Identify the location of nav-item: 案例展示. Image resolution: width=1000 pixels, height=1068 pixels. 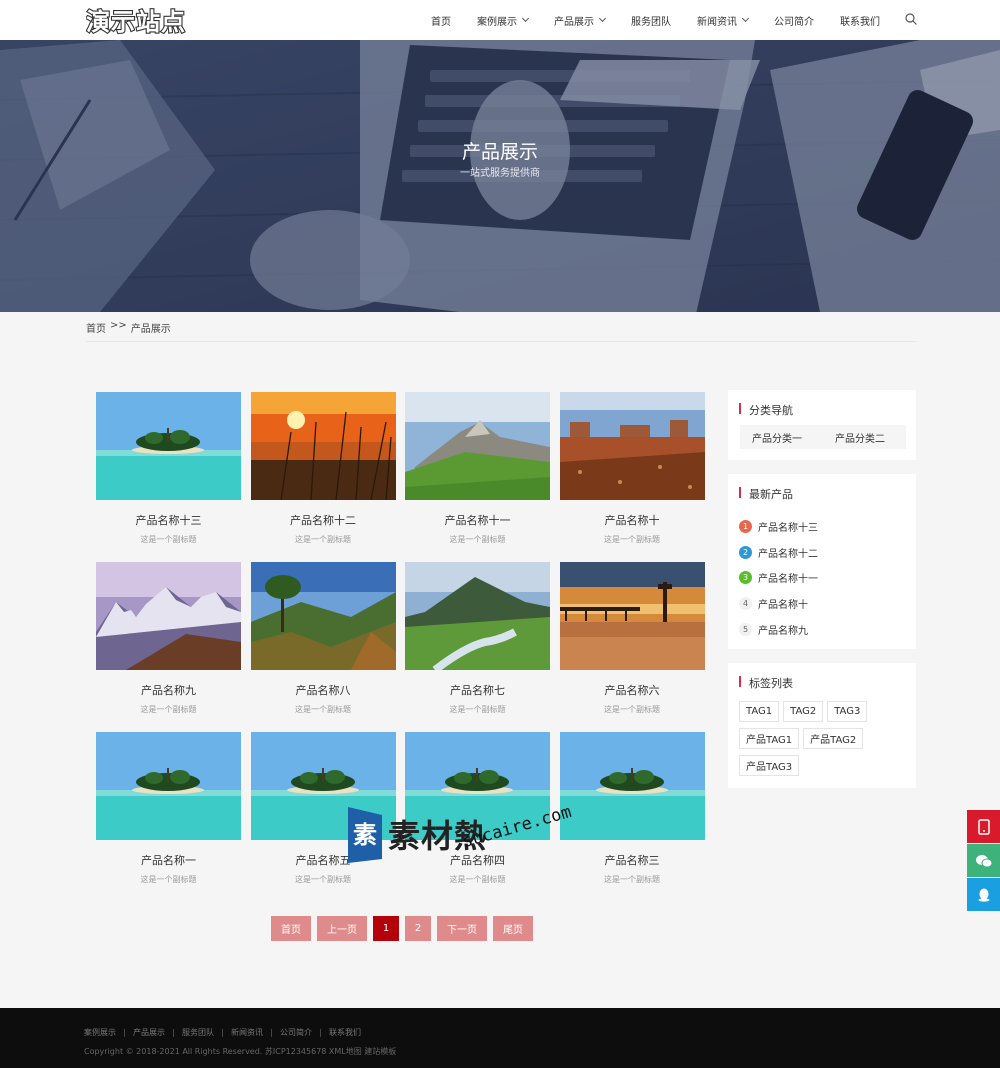
(503, 20).